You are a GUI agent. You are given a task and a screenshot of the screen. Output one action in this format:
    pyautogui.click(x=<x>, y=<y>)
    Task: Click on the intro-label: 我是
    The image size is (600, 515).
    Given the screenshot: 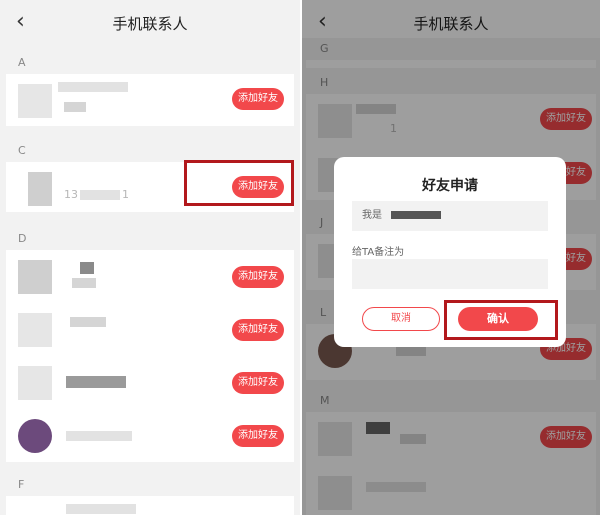 What is the action you would take?
    pyautogui.click(x=372, y=215)
    